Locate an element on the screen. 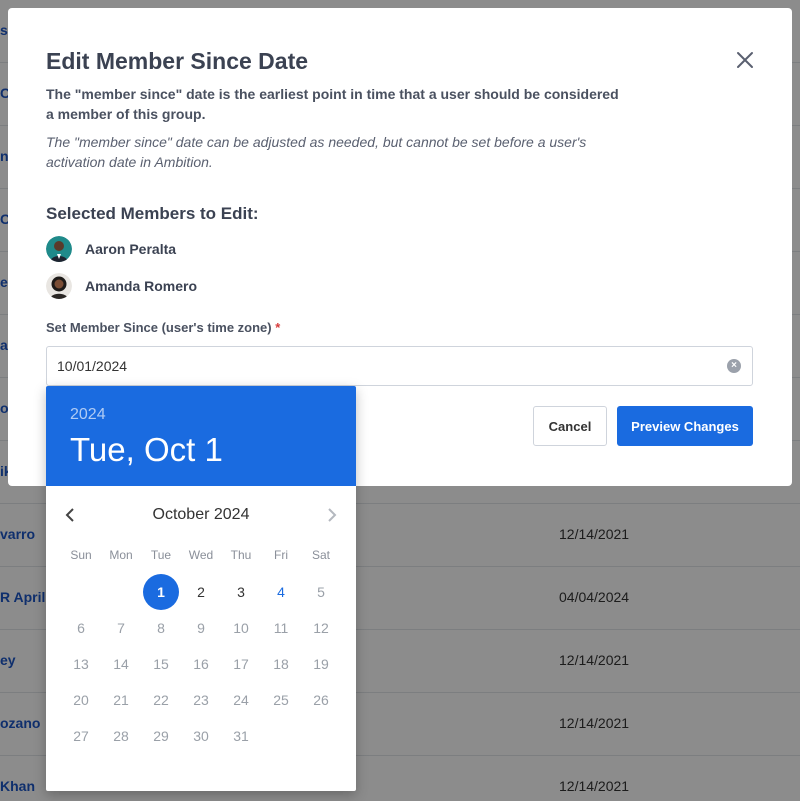  calendar-day: 20 is located at coordinates (81, 700).